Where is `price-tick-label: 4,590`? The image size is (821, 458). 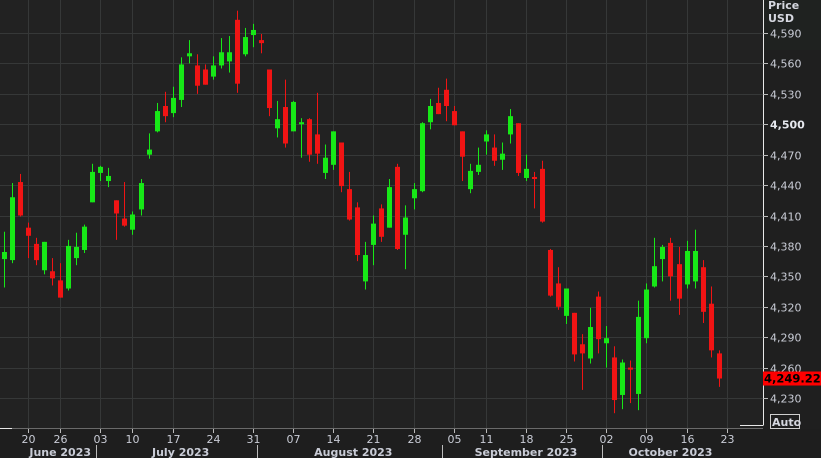
price-tick-label: 4,590 is located at coordinates (786, 34).